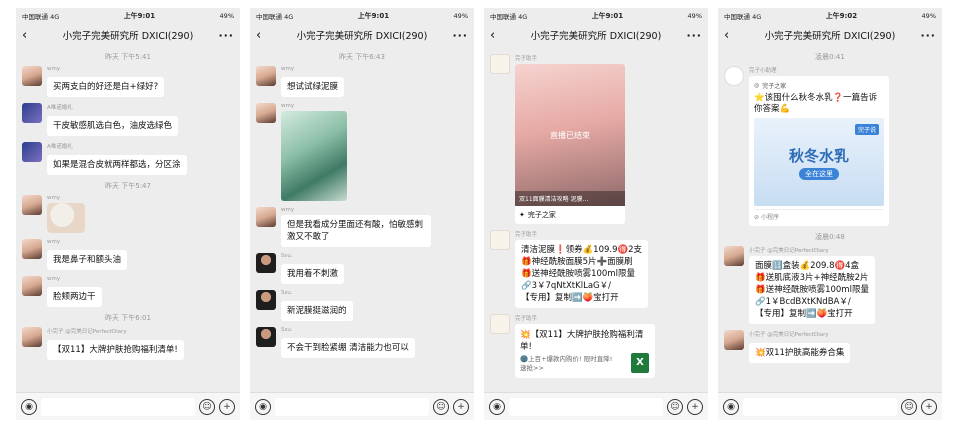 This screenshot has width=956, height=429. I want to click on sticker-image, so click(66, 218).